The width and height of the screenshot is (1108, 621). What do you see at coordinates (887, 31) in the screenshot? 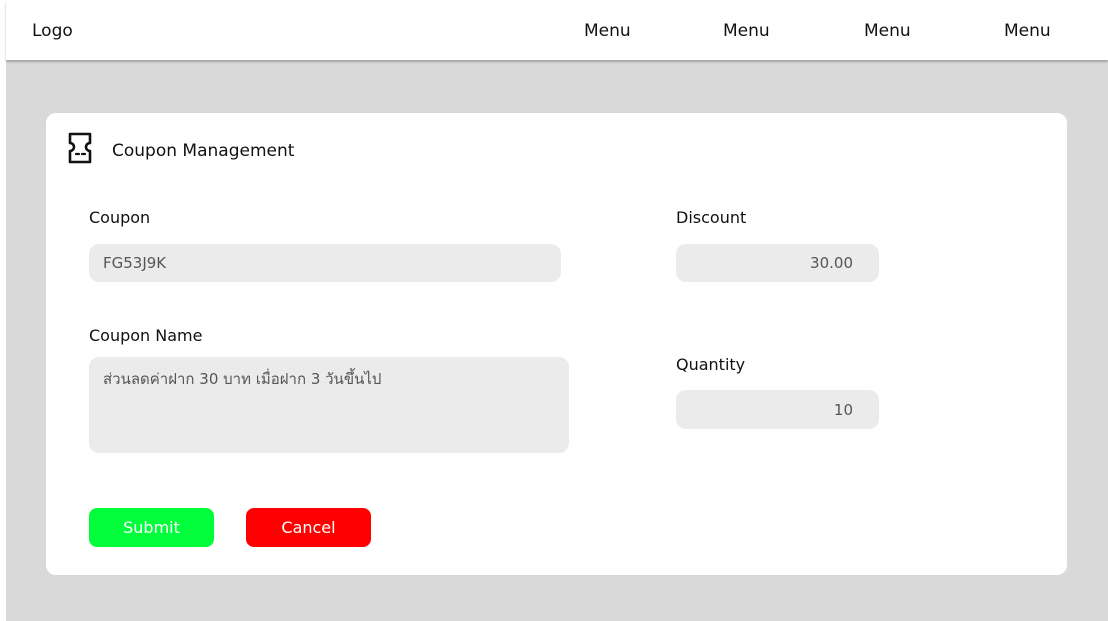
I see `menu-item-3: Menu` at bounding box center [887, 31].